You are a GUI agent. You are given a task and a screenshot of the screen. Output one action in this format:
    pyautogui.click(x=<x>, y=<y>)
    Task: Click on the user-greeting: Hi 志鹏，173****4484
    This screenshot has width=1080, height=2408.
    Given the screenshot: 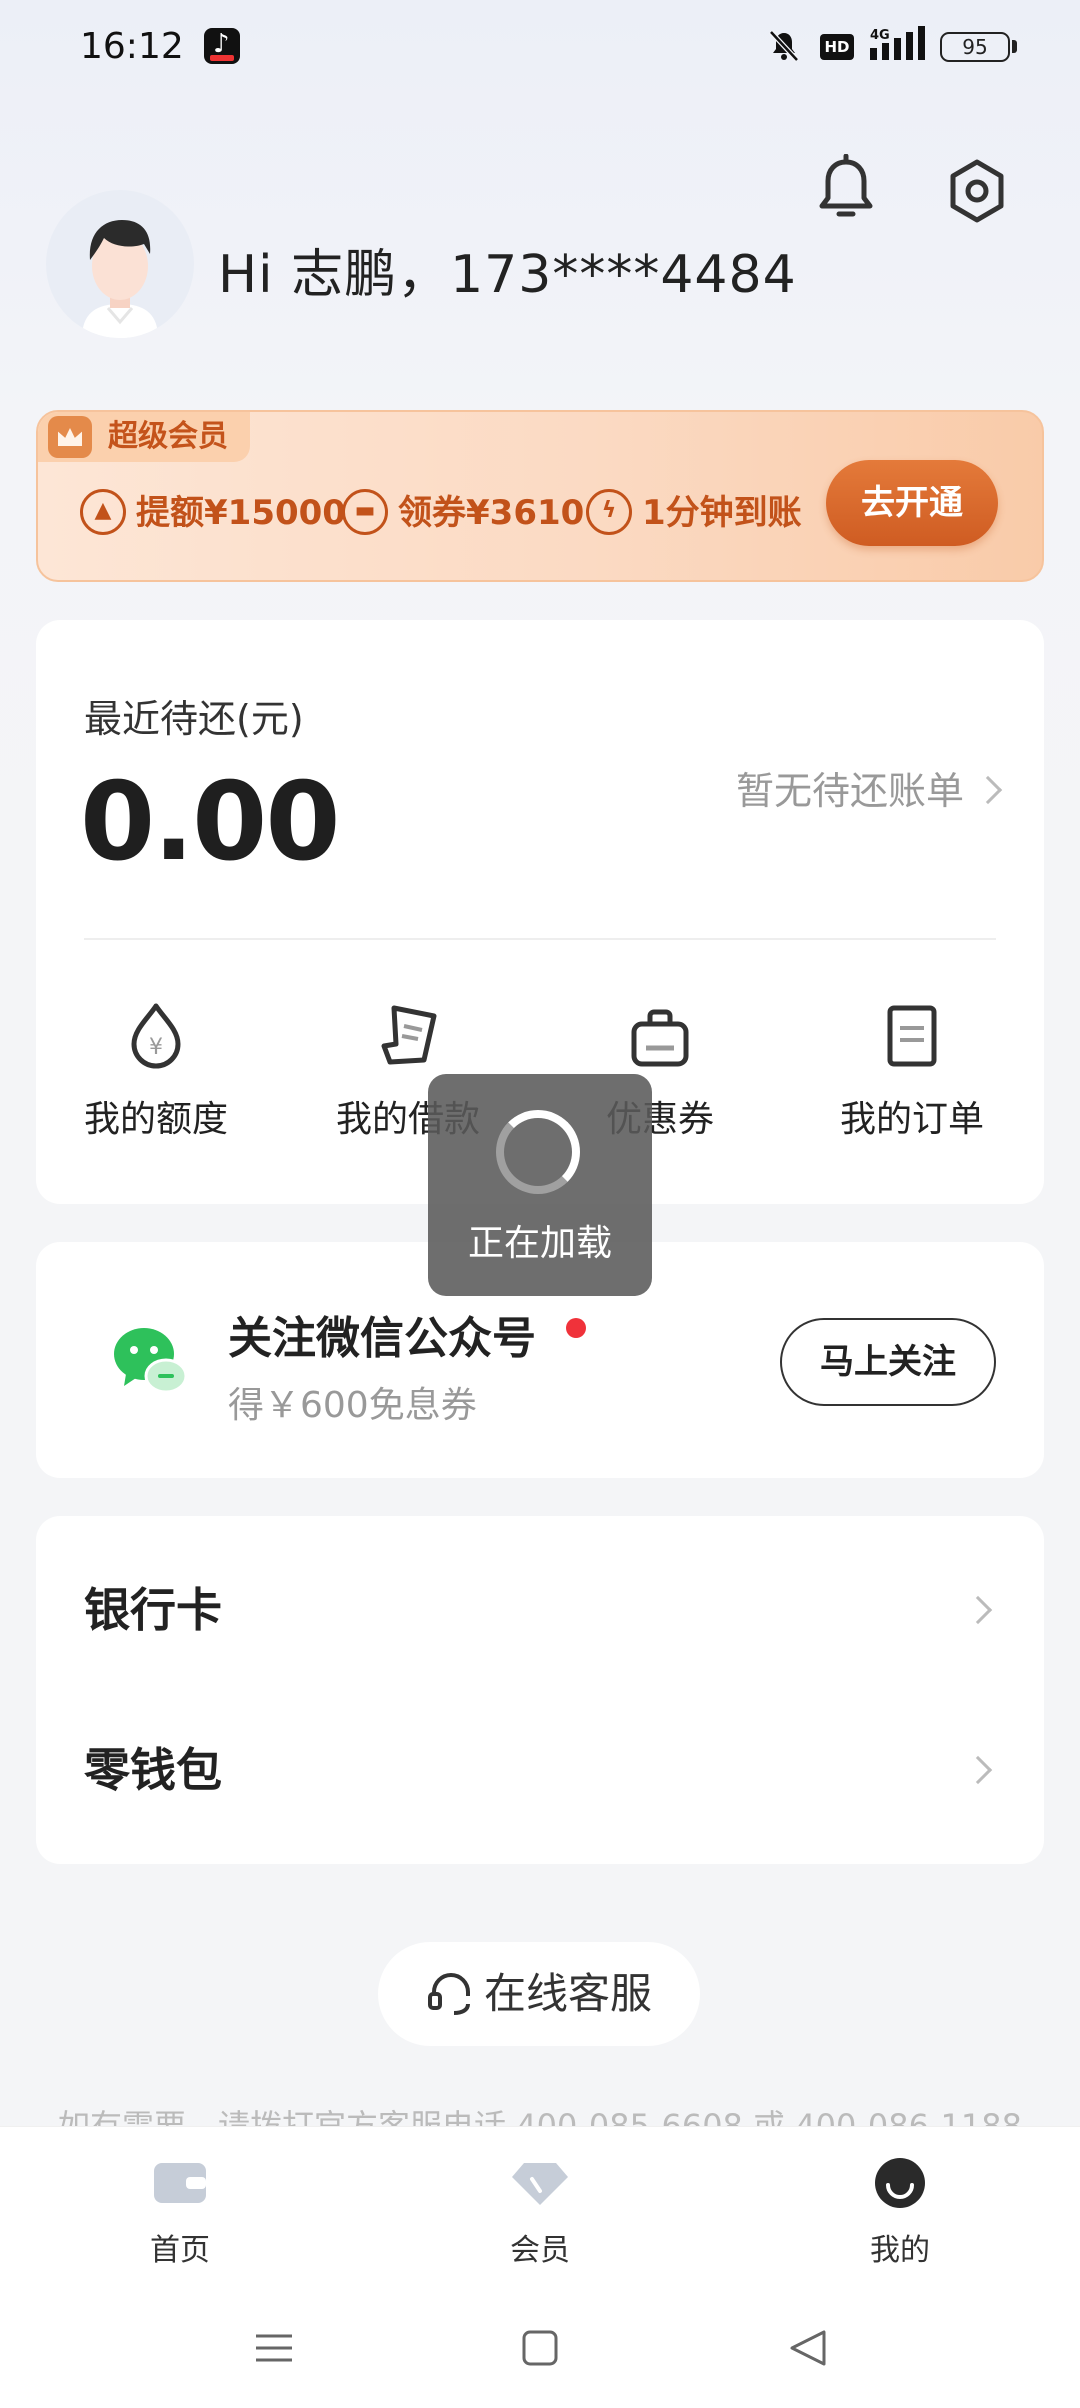 What is the action you would take?
    pyautogui.click(x=507, y=275)
    